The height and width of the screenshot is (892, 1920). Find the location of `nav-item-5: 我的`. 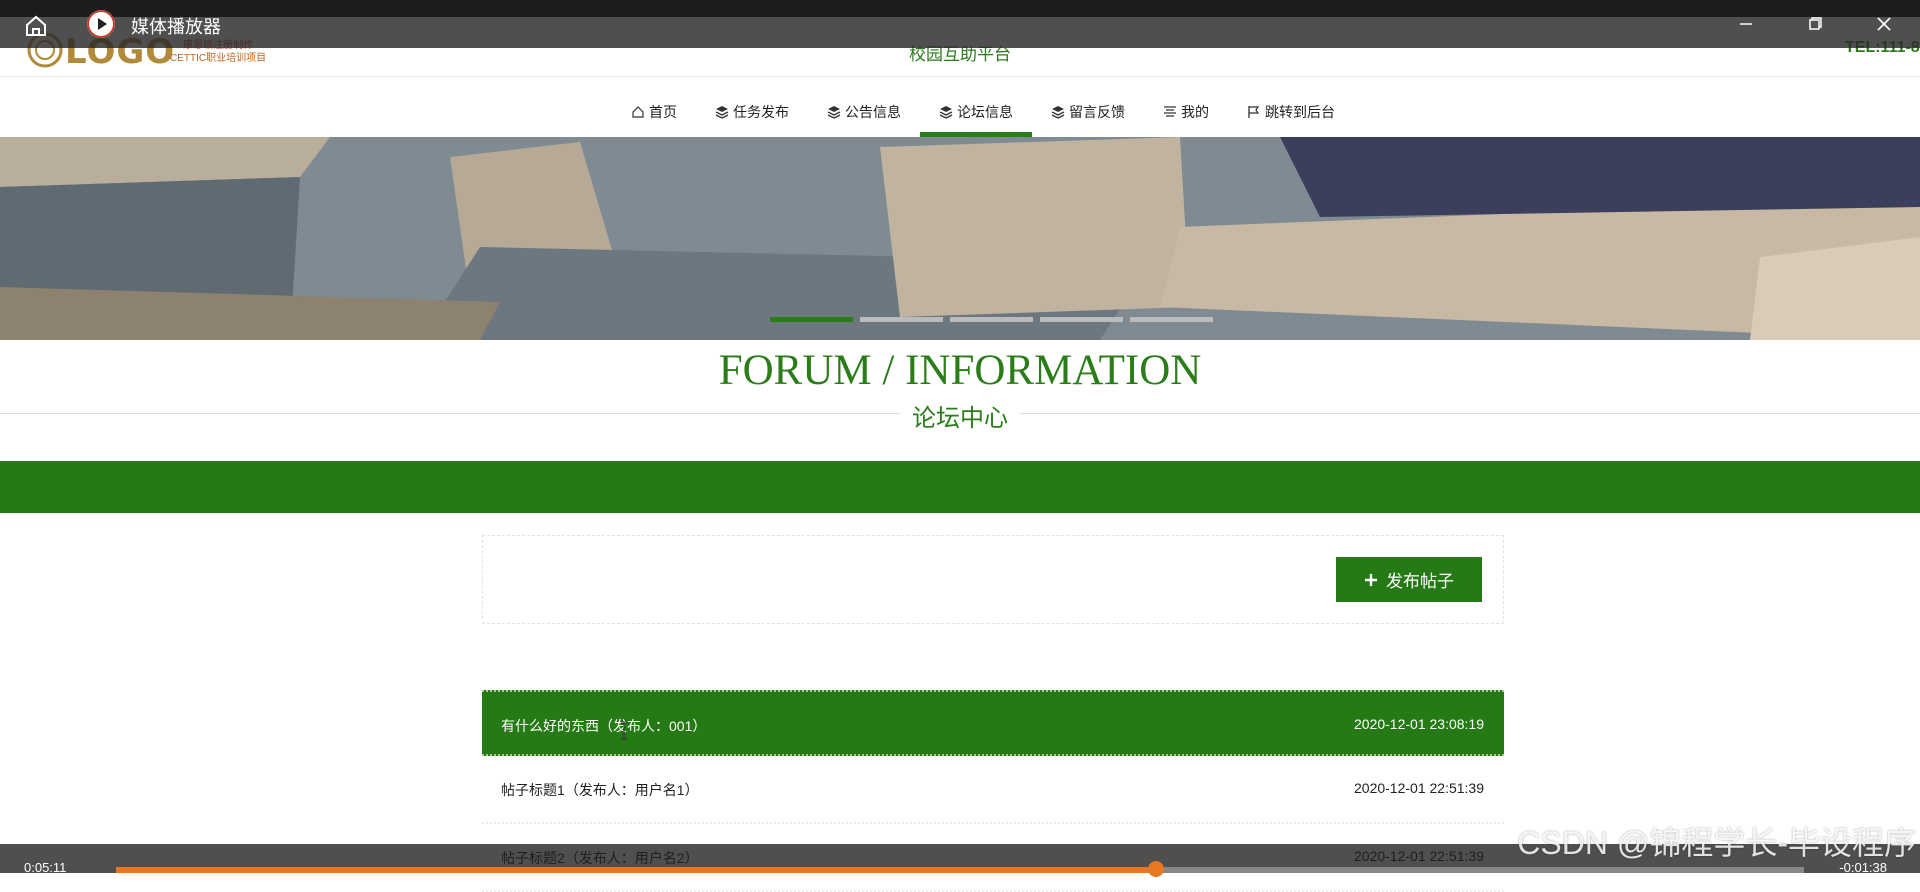

nav-item-5: 我的 is located at coordinates (1186, 112).